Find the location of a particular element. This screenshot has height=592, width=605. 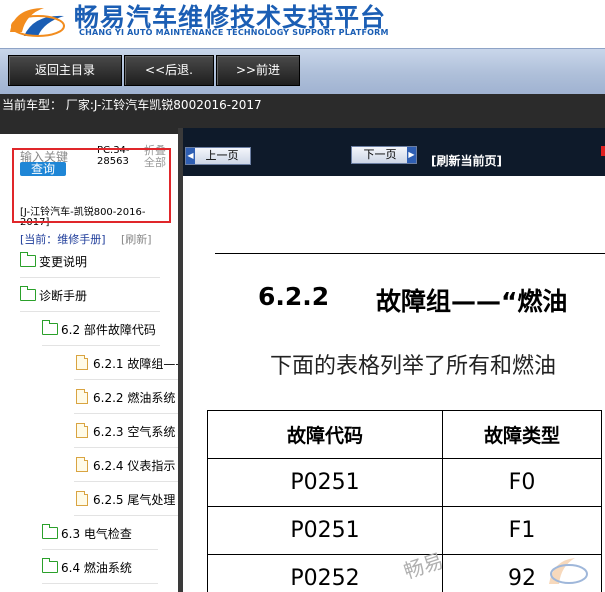

tree-item-label: 6.2.1 故障组—— is located at coordinates (135, 364).